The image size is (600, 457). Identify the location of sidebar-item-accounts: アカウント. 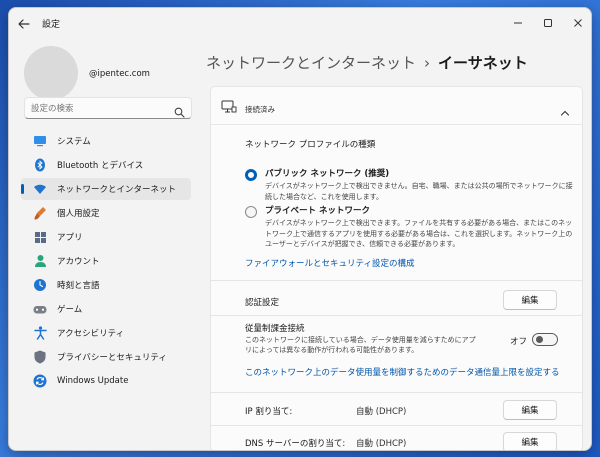
(106, 261).